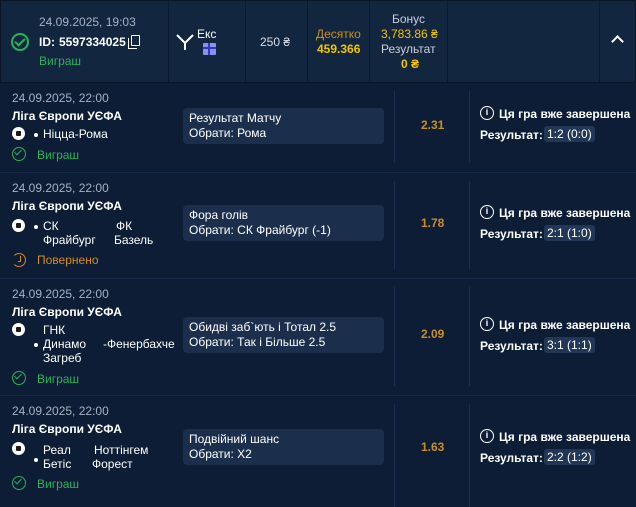 This screenshot has width=636, height=507. What do you see at coordinates (124, 226) in the screenshot?
I see `team2-line1: ФК` at bounding box center [124, 226].